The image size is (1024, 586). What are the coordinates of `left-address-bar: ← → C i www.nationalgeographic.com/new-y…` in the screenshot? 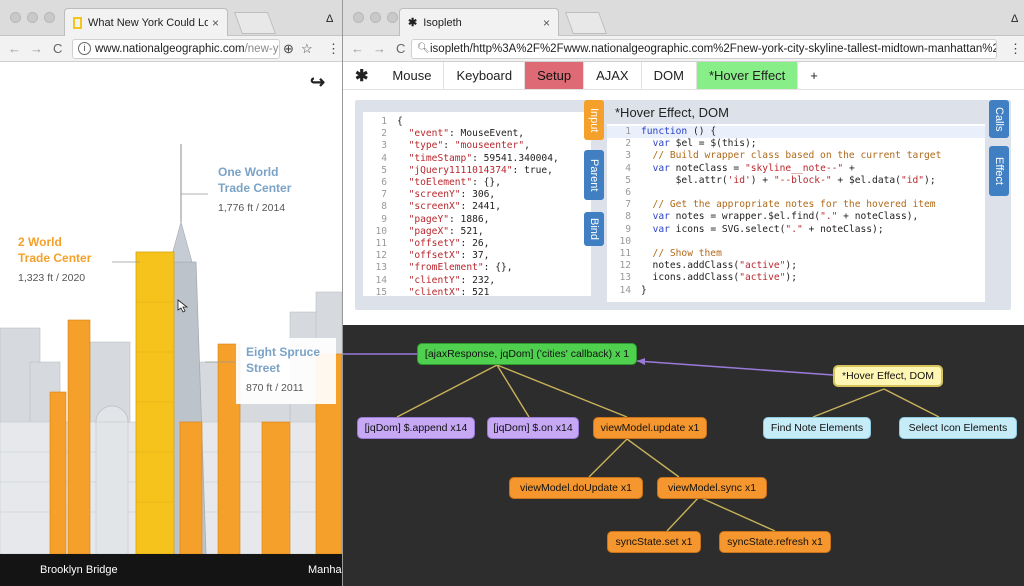 It's located at (171, 49).